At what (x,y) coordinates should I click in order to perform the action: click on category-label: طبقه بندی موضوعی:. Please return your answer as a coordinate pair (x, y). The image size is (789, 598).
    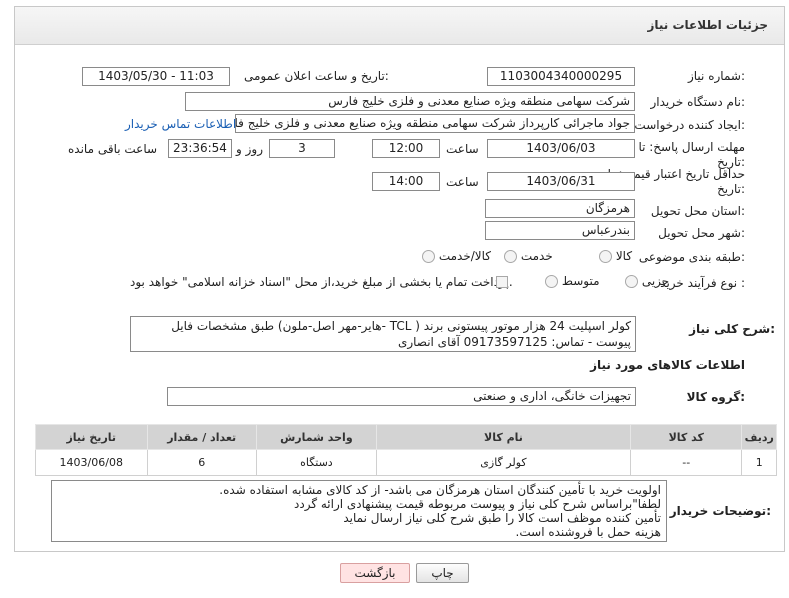
    Looking at the image, I should click on (691, 257).